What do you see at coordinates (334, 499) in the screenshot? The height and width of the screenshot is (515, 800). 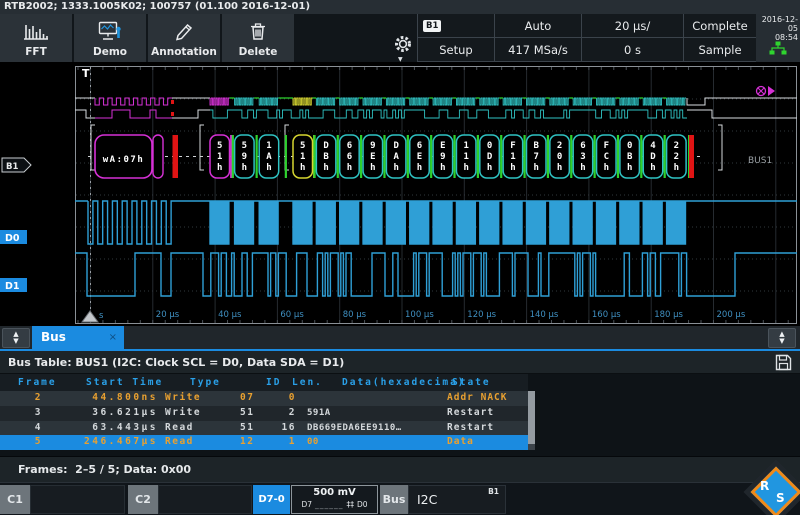 I see `digital-channel-panel: 500 mV D7 ______ ‡‡ D0` at bounding box center [334, 499].